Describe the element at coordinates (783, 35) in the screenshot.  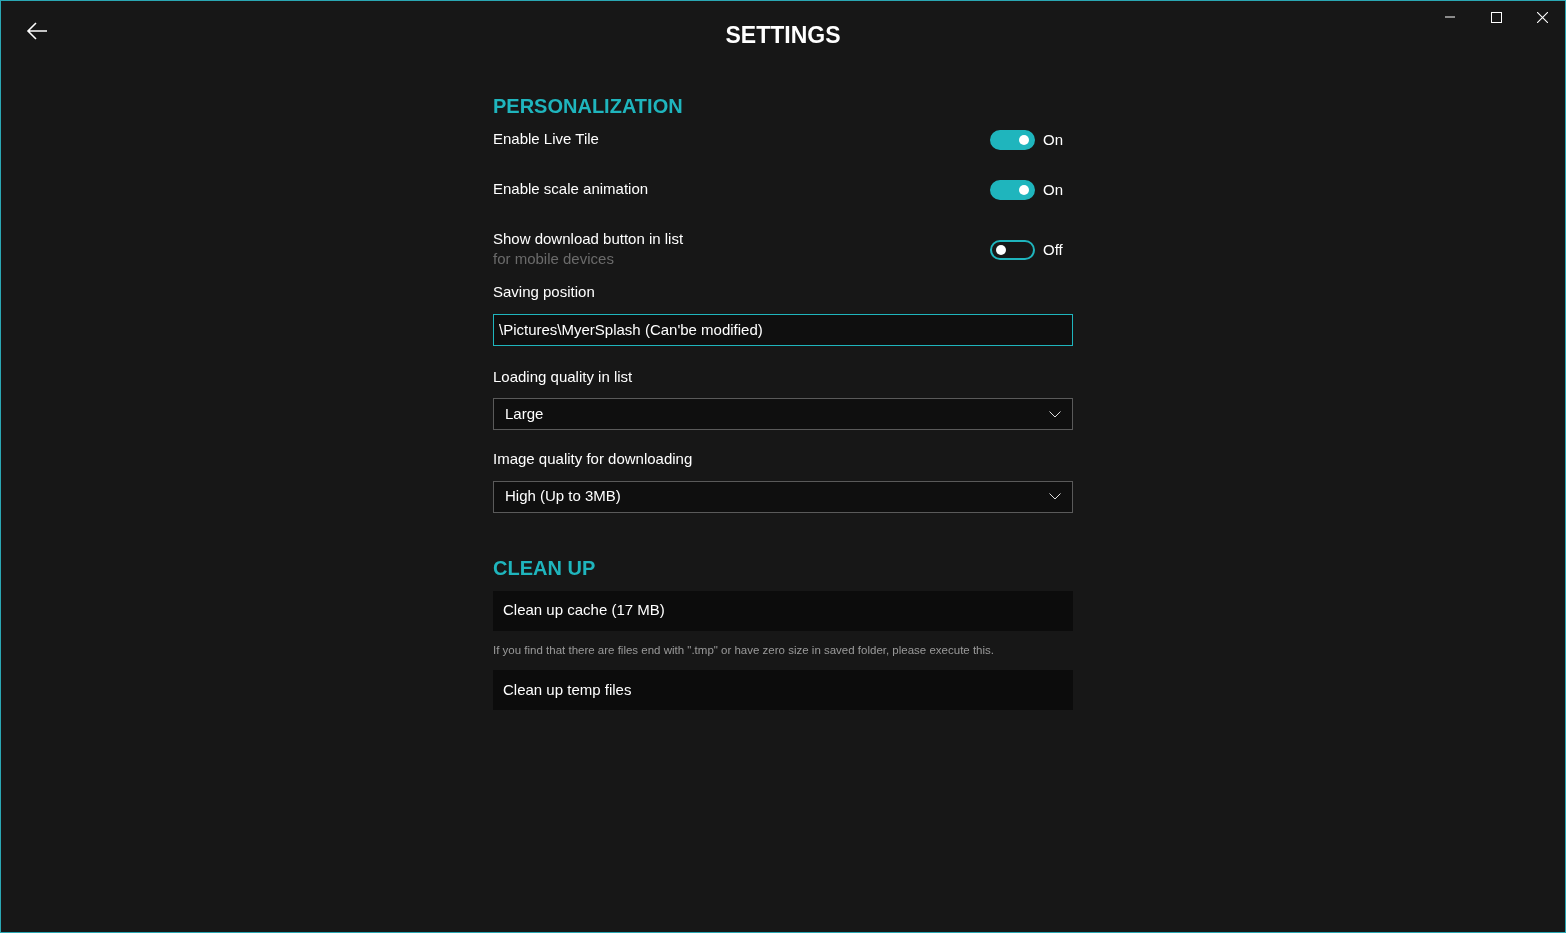
I see `page-title: SETTINGS` at that location.